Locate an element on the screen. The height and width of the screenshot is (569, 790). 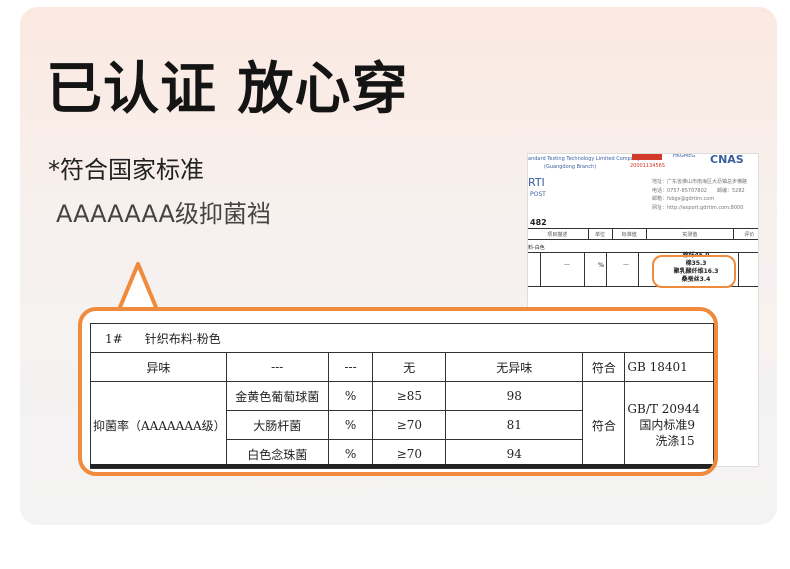
headline: 已认证 放心穿 is located at coordinates (227, 89).